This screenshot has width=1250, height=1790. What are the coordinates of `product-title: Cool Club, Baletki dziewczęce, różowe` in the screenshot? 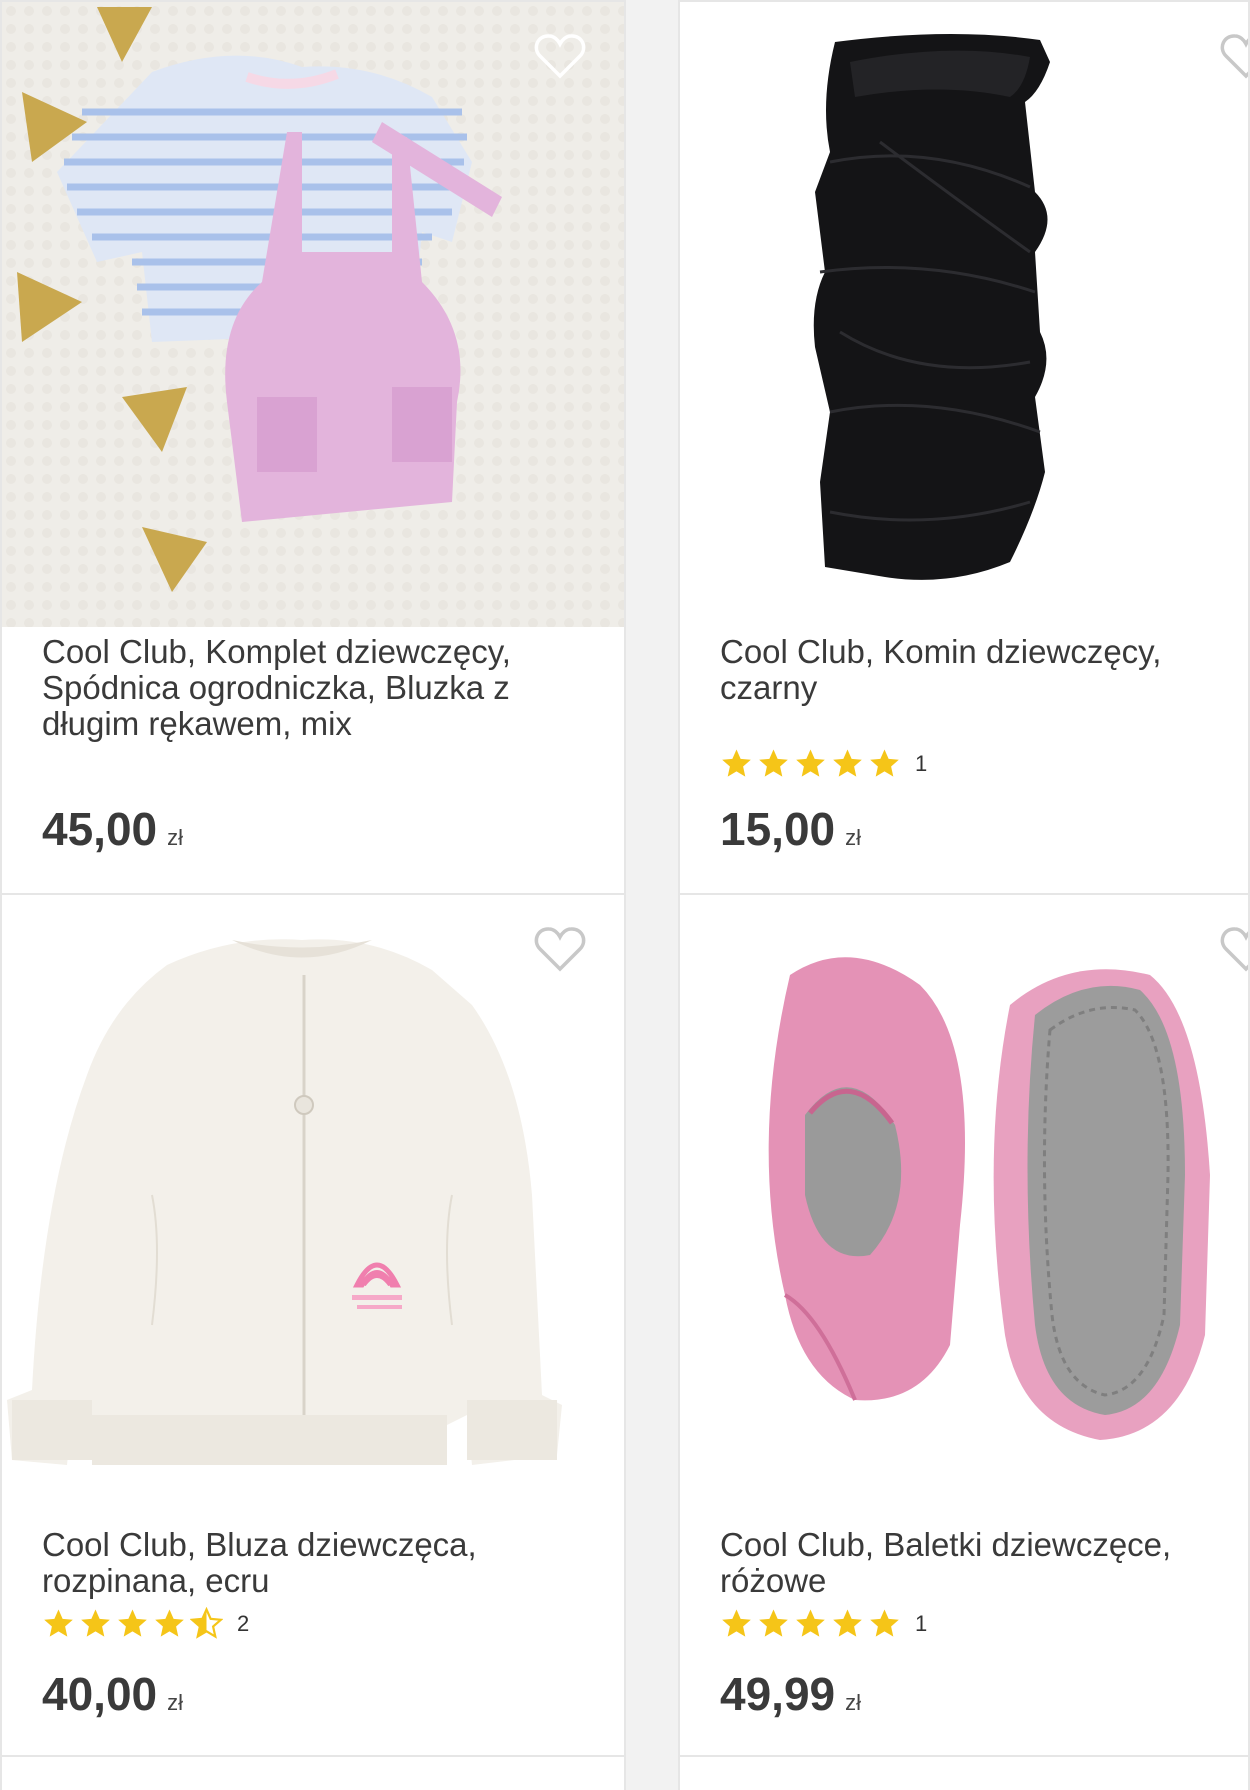 It's located at (969, 1563).